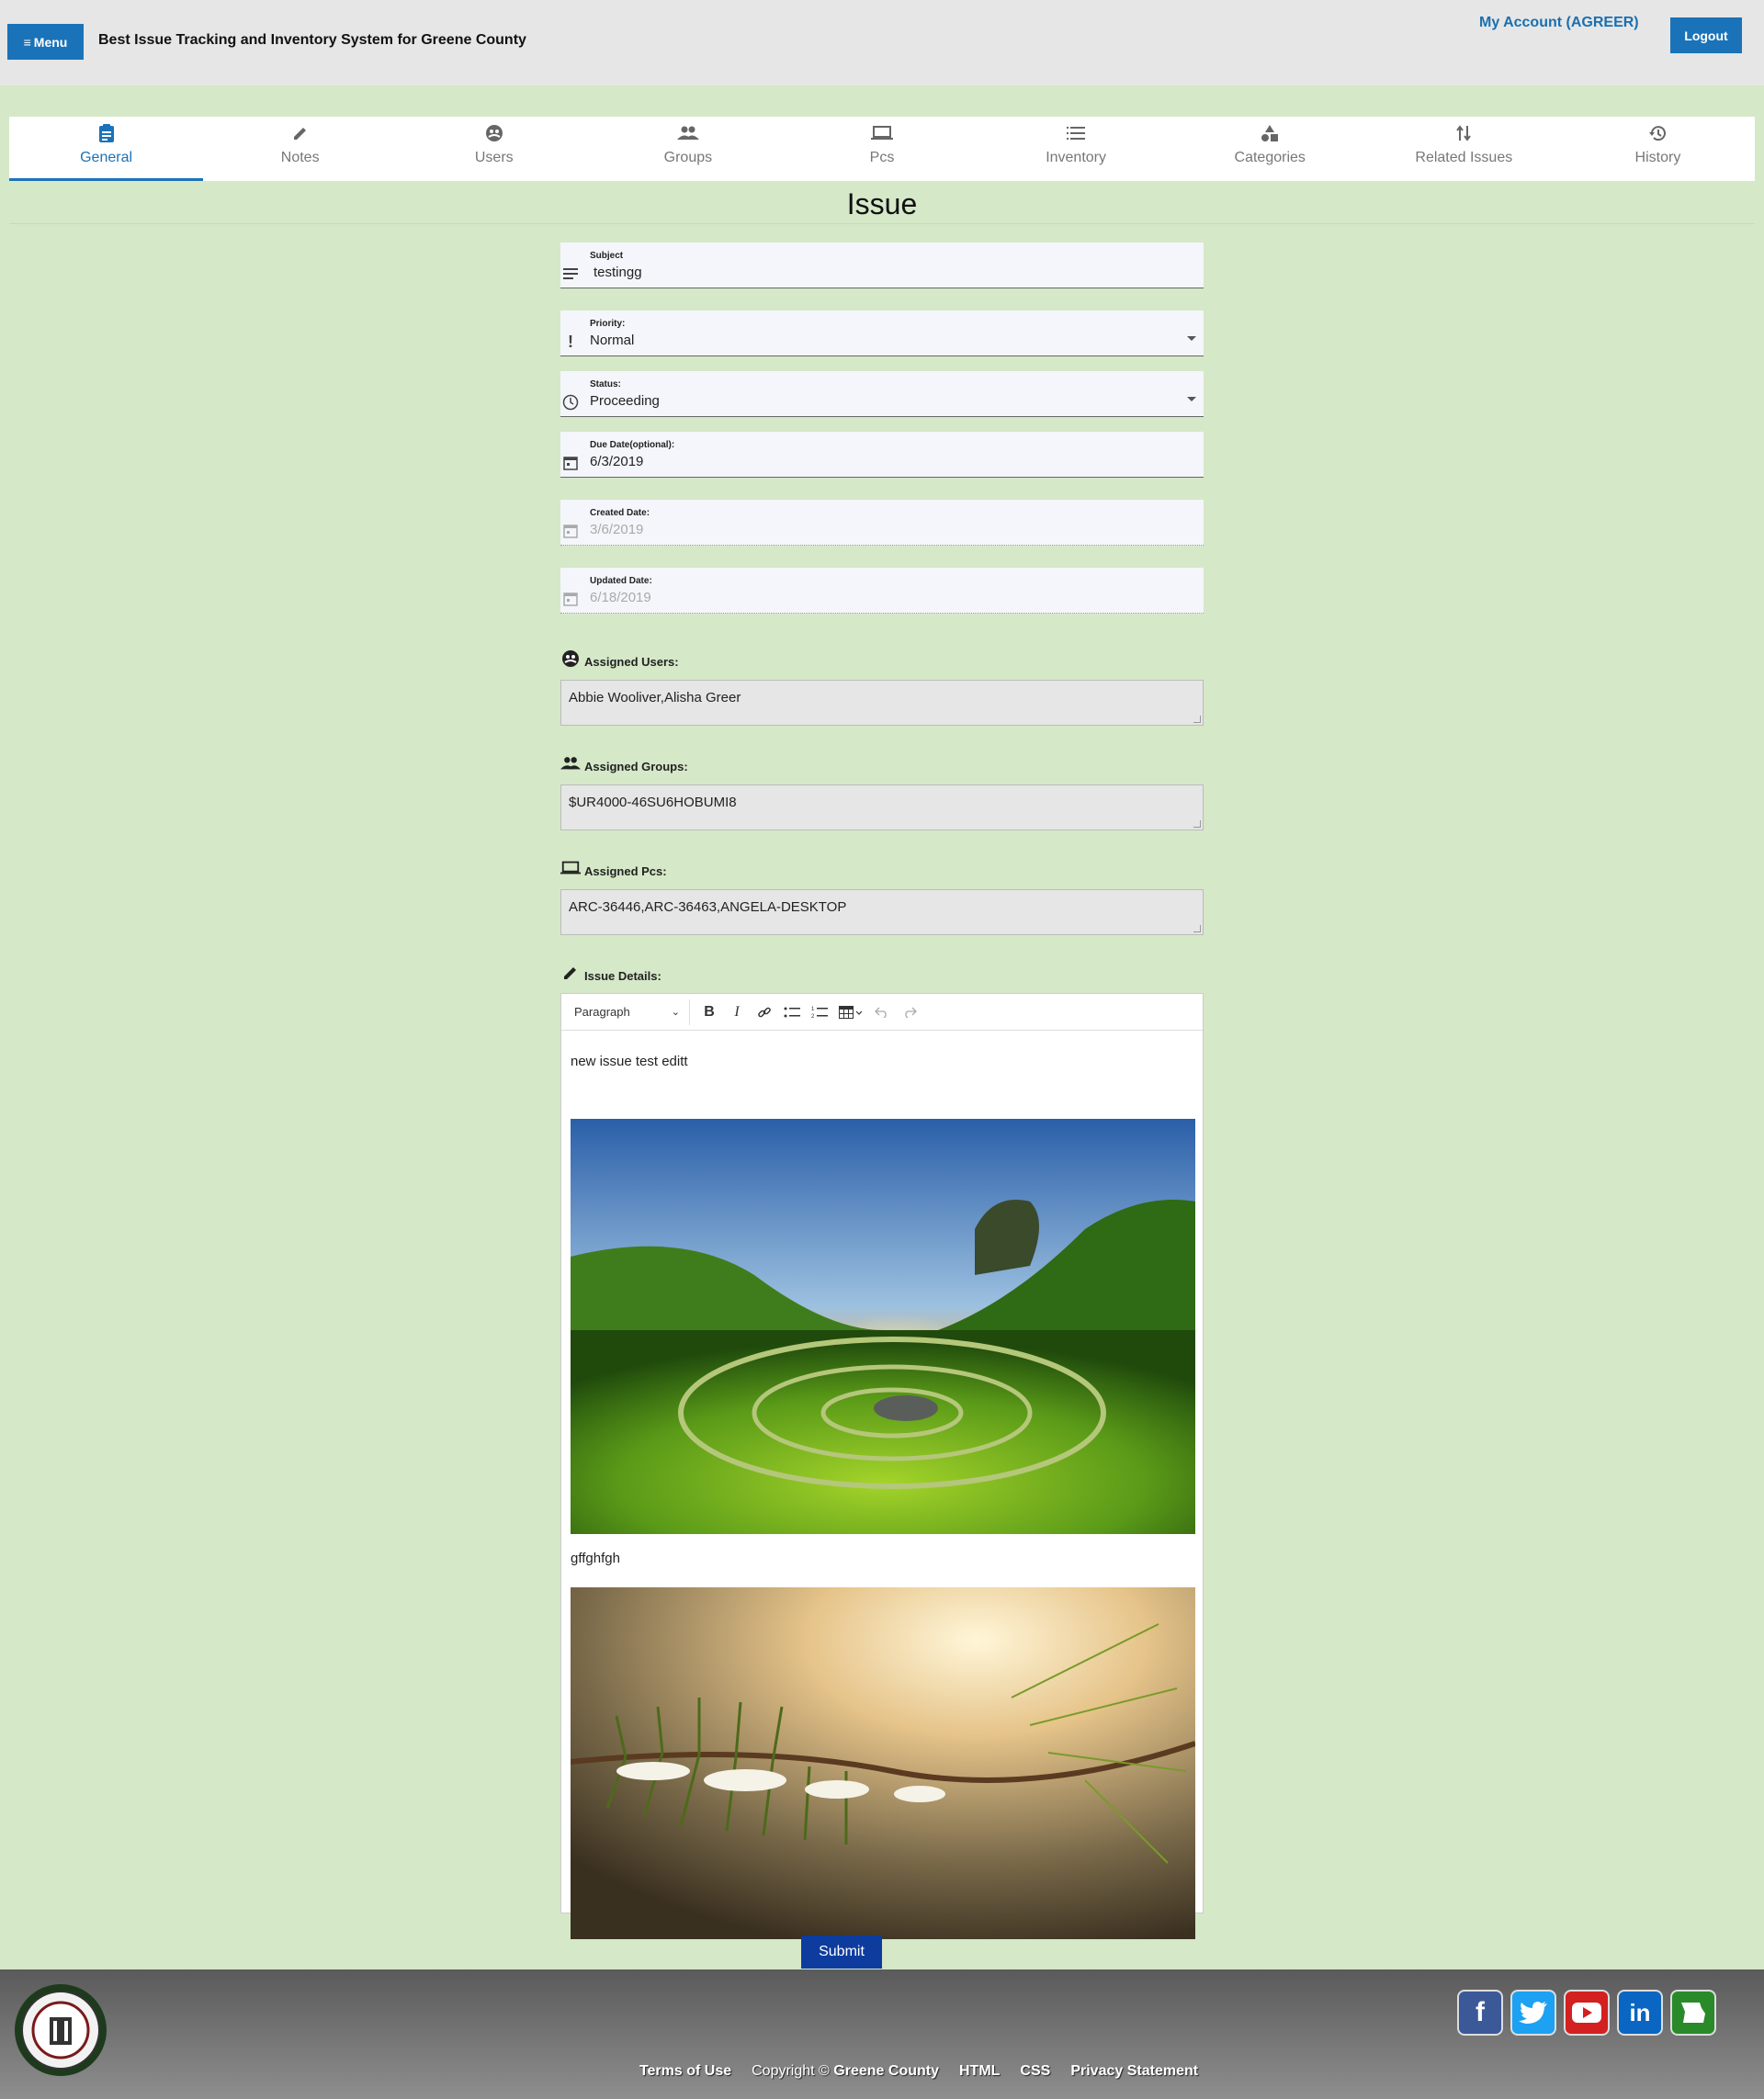  Describe the element at coordinates (813, 1016) in the screenshot. I see `svg-text: 2` at that location.